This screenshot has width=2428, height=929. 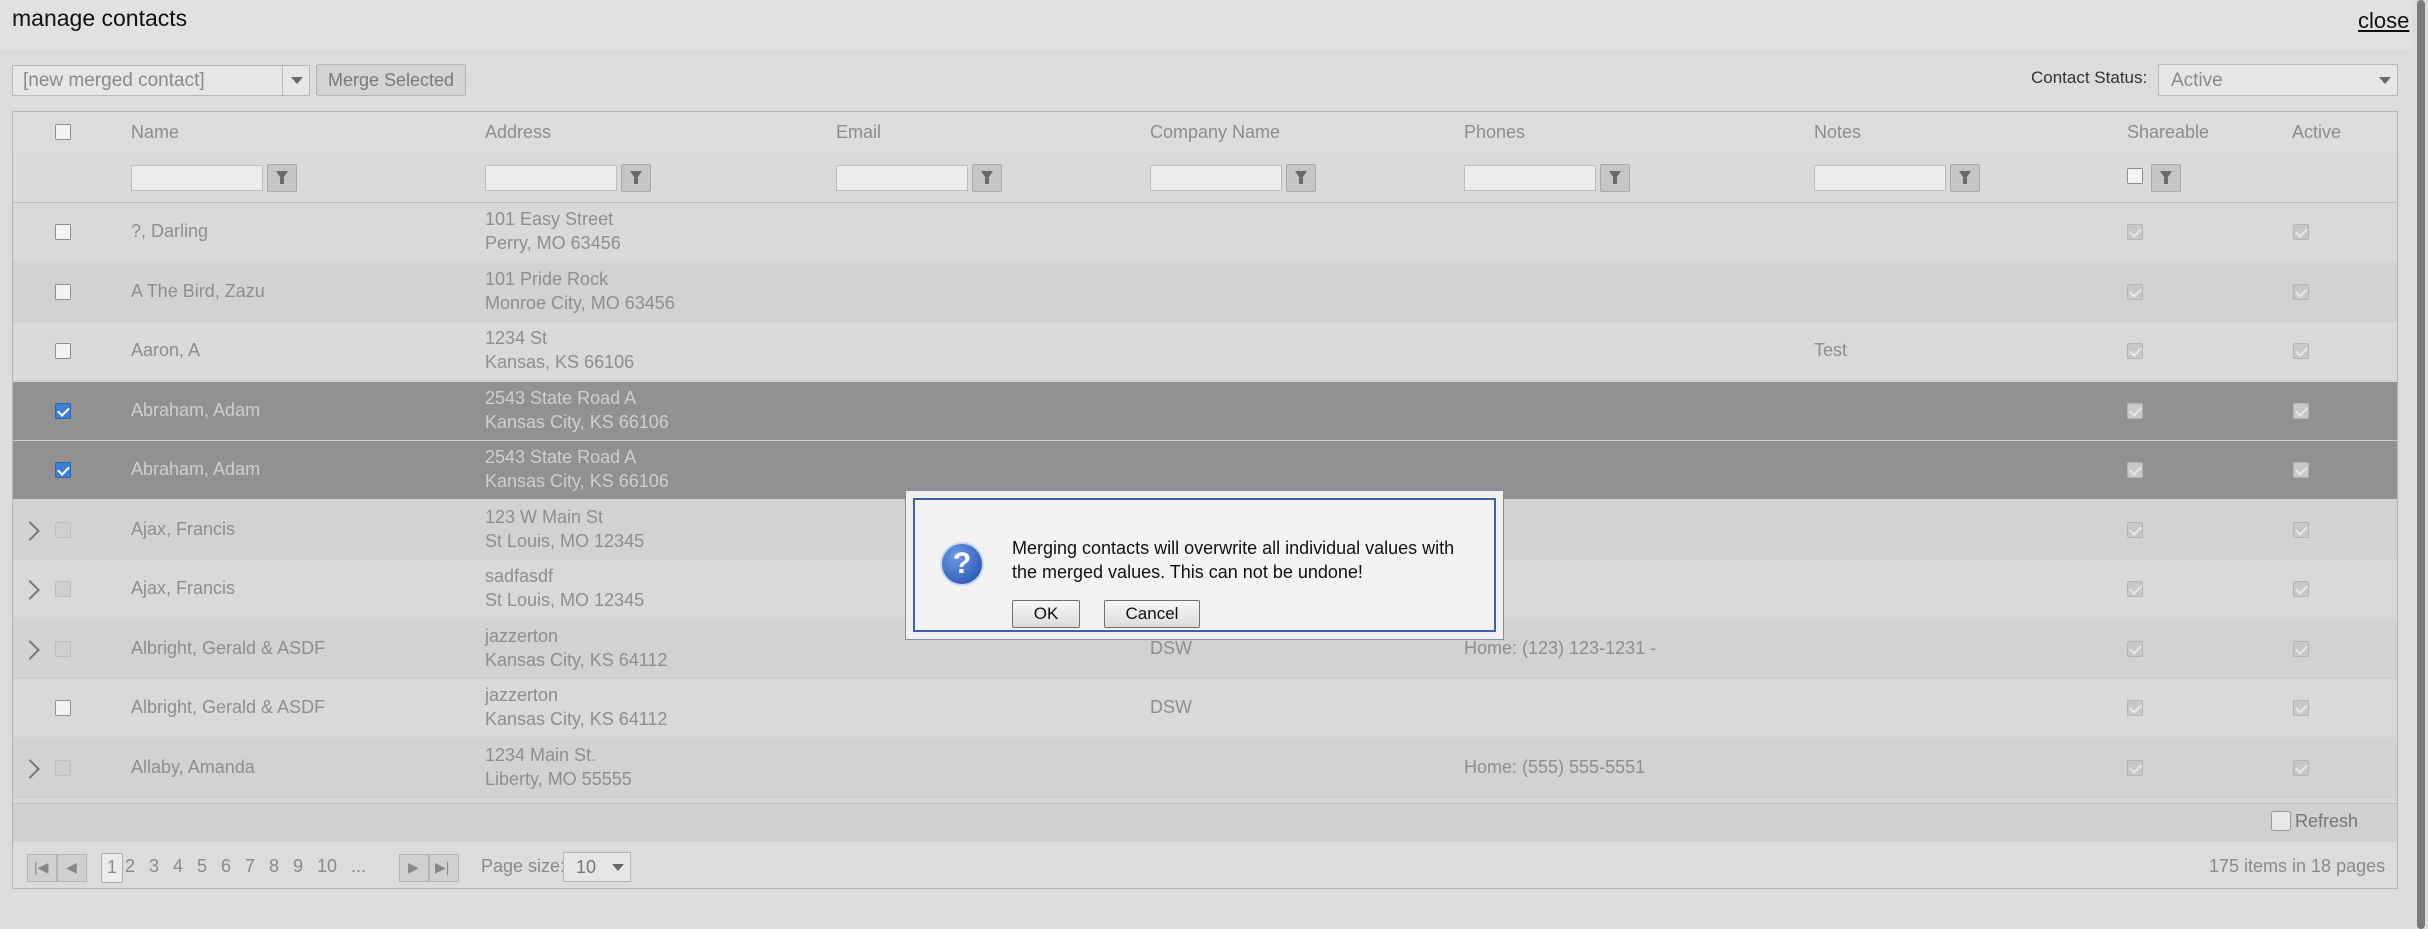 What do you see at coordinates (551, 178) in the screenshot?
I see `address-filter-input` at bounding box center [551, 178].